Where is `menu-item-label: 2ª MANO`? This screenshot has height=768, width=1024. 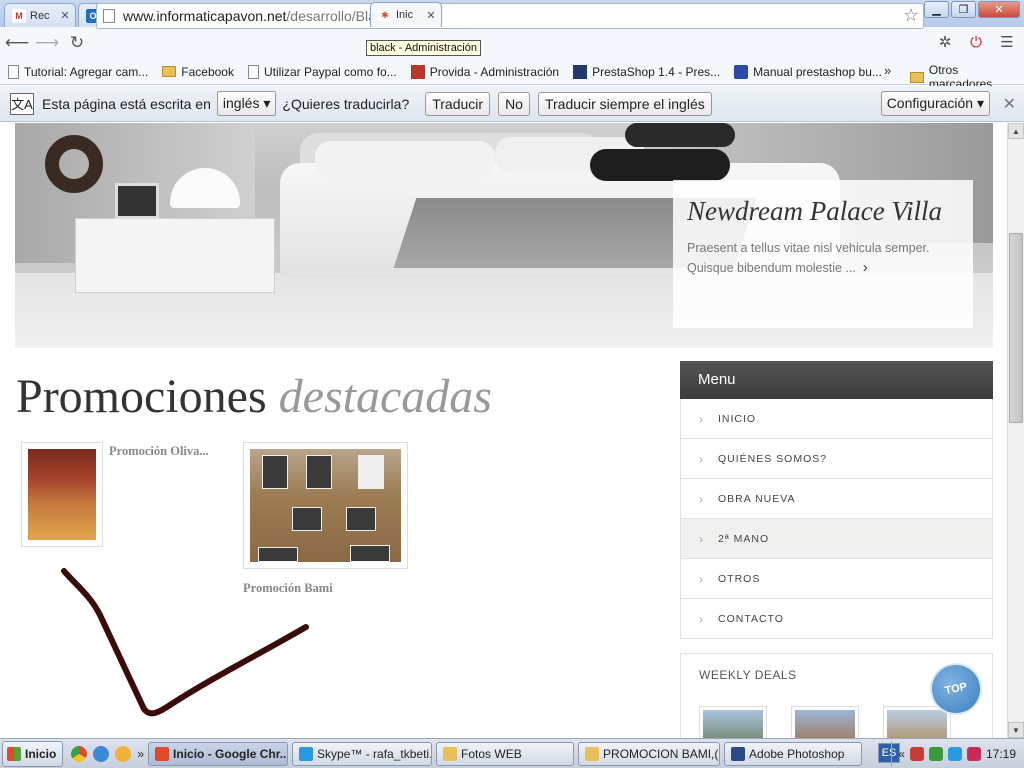
menu-item-label: 2ª MANO is located at coordinates (744, 538).